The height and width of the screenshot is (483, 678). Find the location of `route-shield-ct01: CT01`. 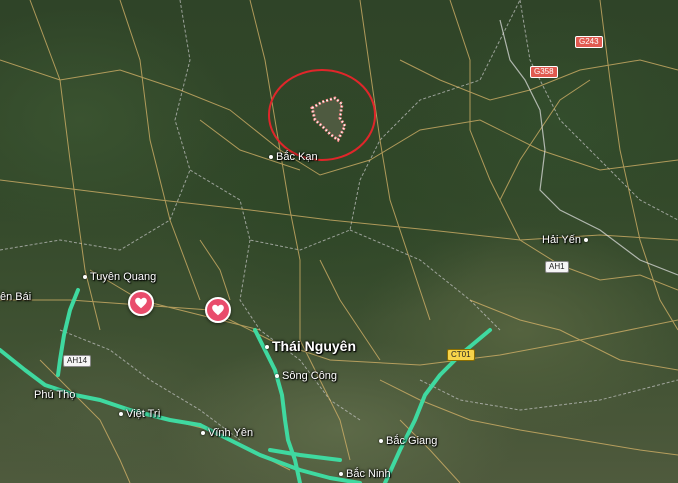

route-shield-ct01: CT01 is located at coordinates (461, 355).